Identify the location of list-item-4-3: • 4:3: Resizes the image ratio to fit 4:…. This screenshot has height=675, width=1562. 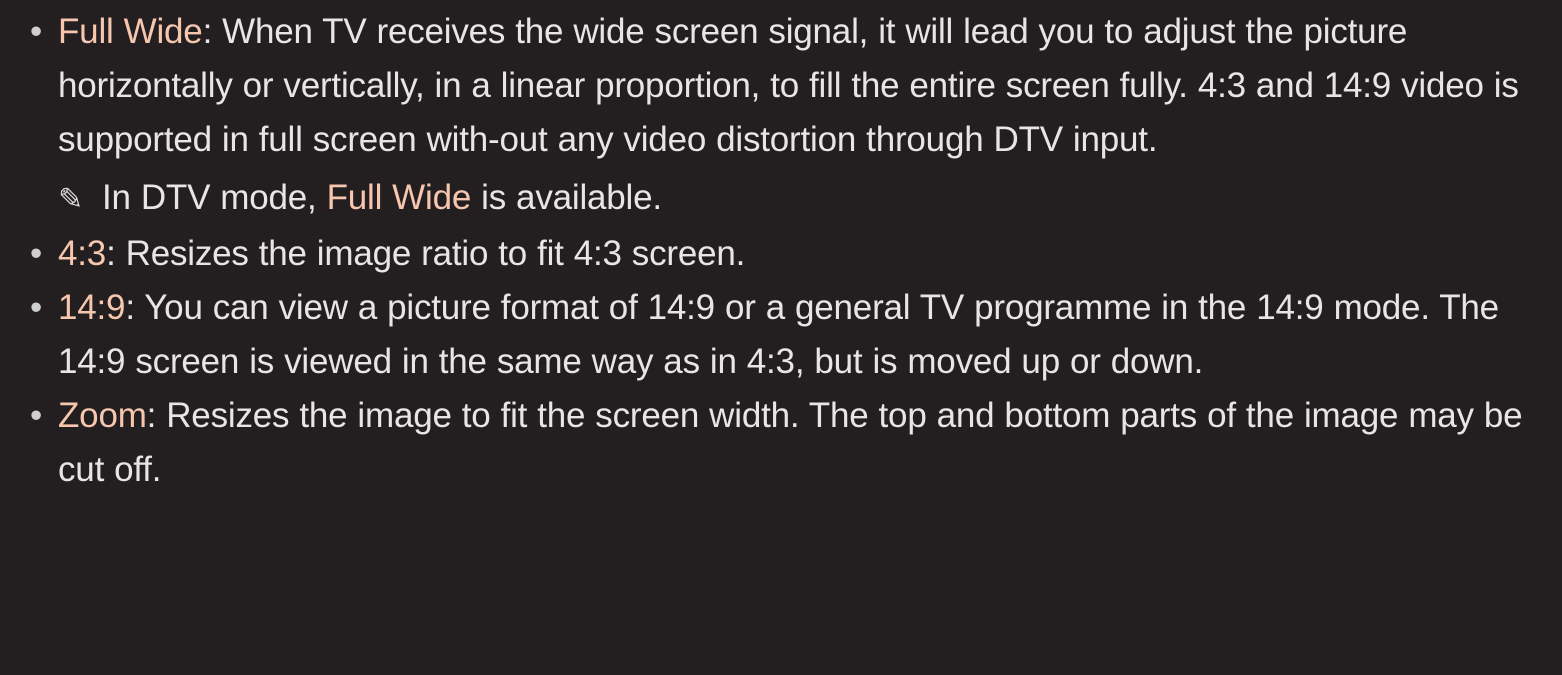
(779, 254).